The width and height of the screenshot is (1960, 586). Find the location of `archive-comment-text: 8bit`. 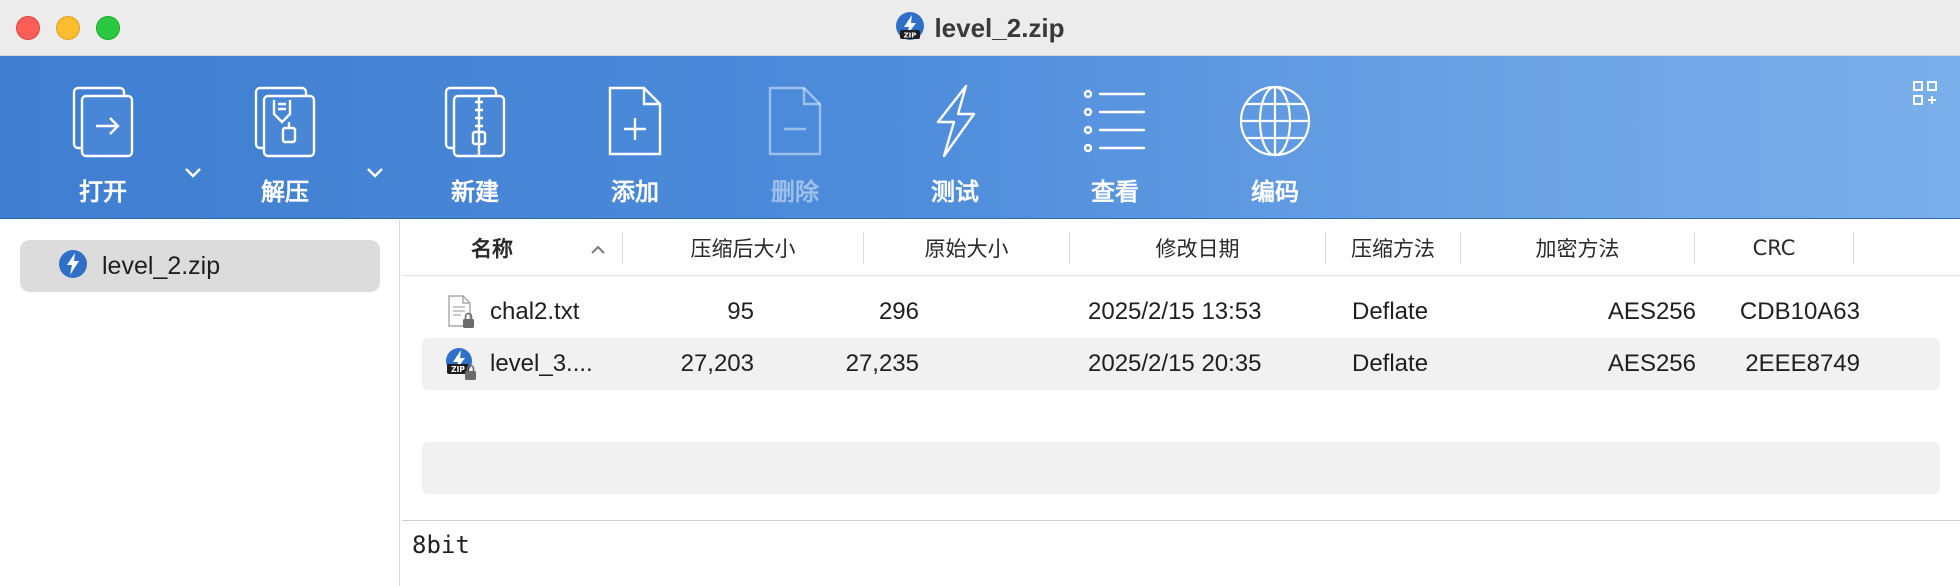

archive-comment-text: 8bit is located at coordinates (441, 545).